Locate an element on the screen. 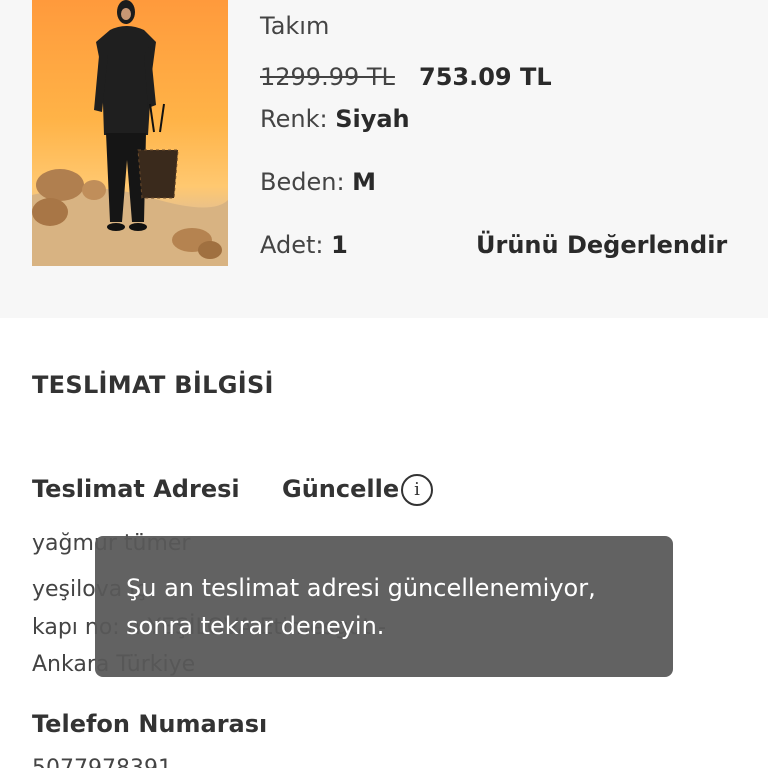 This screenshot has height=768, width=768. phone-value: 5077978391 is located at coordinates (102, 762).